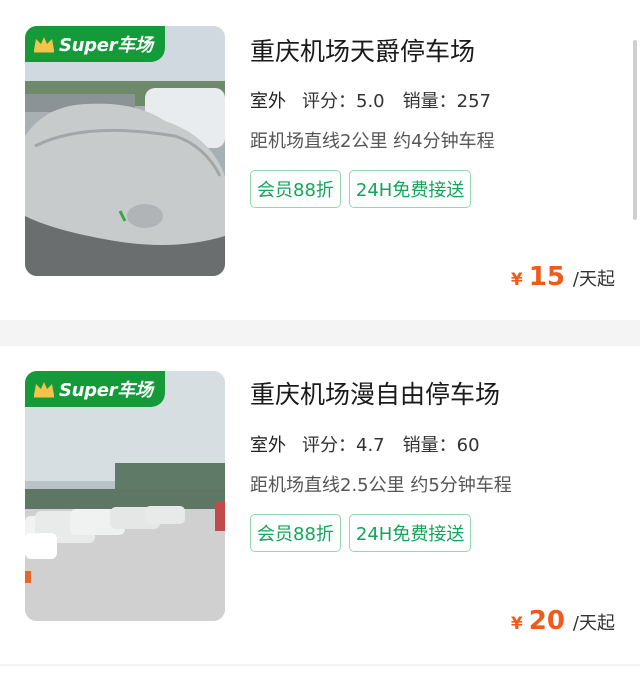 This screenshot has width=640, height=679. I want to click on lot-distance: 距机场直线2公里 约4分钟车程, so click(372, 141).